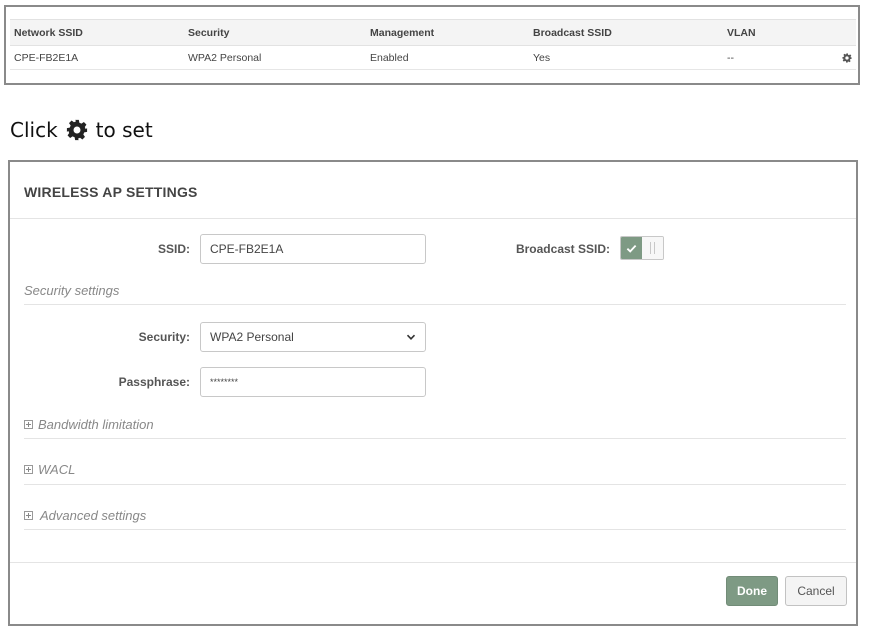  I want to click on column-header-security: Security, so click(275, 32).